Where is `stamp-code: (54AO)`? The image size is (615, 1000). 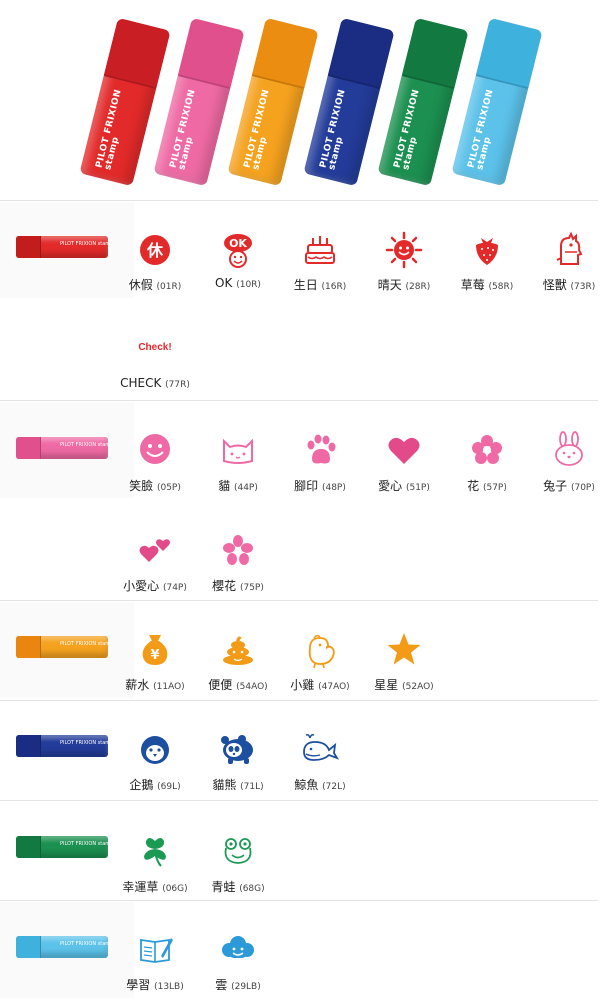
stamp-code: (54AO) is located at coordinates (252, 687).